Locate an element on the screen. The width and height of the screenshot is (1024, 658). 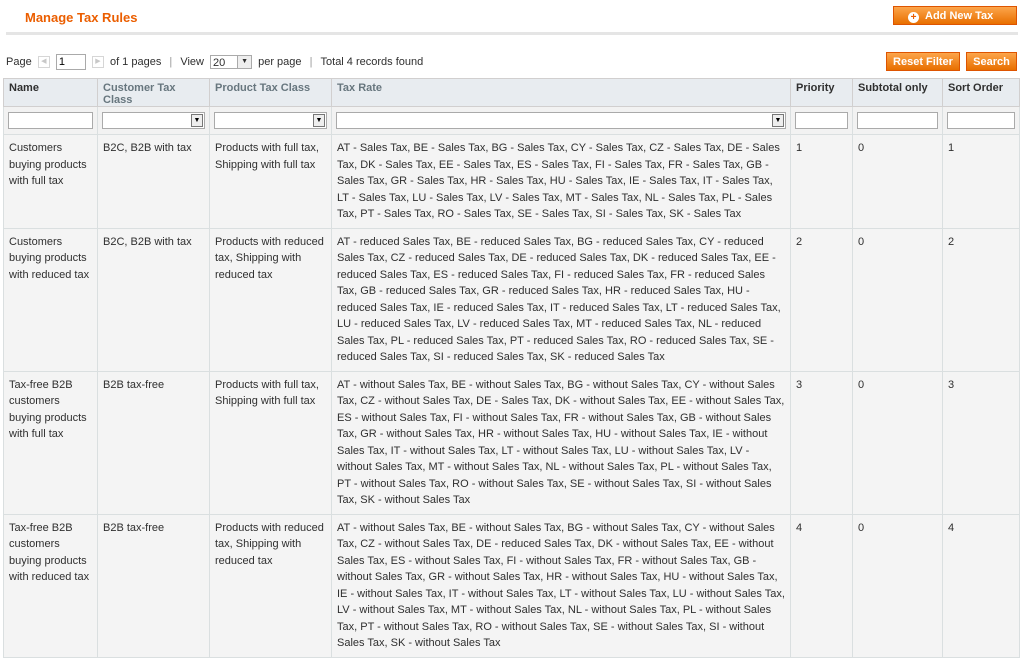
cell-sort-order: 3 is located at coordinates (981, 442).